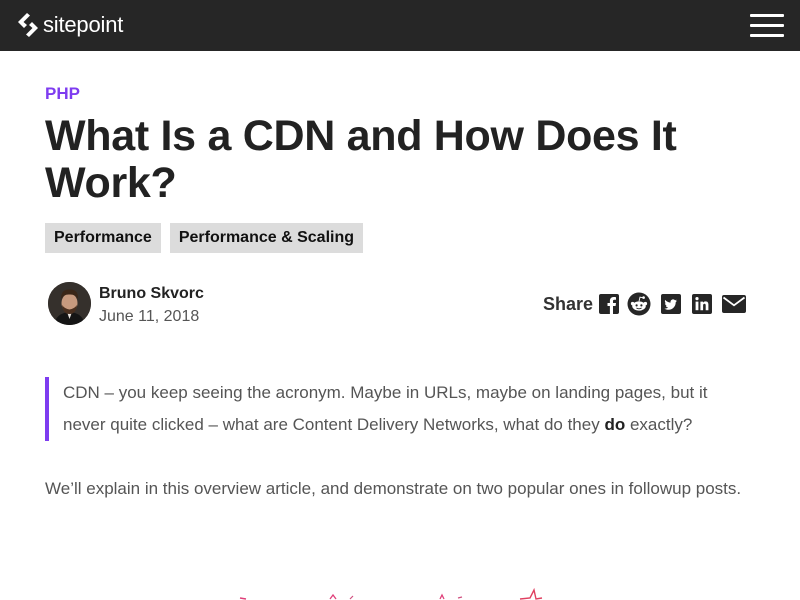 Image resolution: width=800 pixels, height=600 pixels. What do you see at coordinates (149, 316) in the screenshot?
I see `publish-date: June 11, 2018` at bounding box center [149, 316].